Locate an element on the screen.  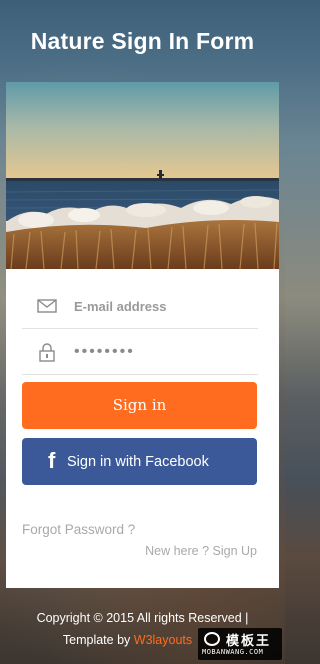
new-here-row: New here ? Sign Up is located at coordinates (201, 551).